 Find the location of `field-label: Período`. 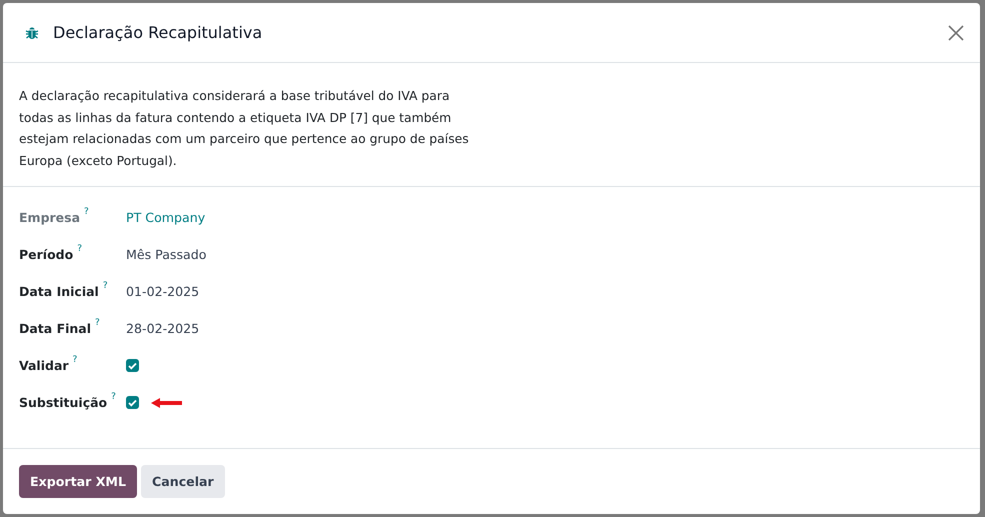

field-label: Período is located at coordinates (46, 254).